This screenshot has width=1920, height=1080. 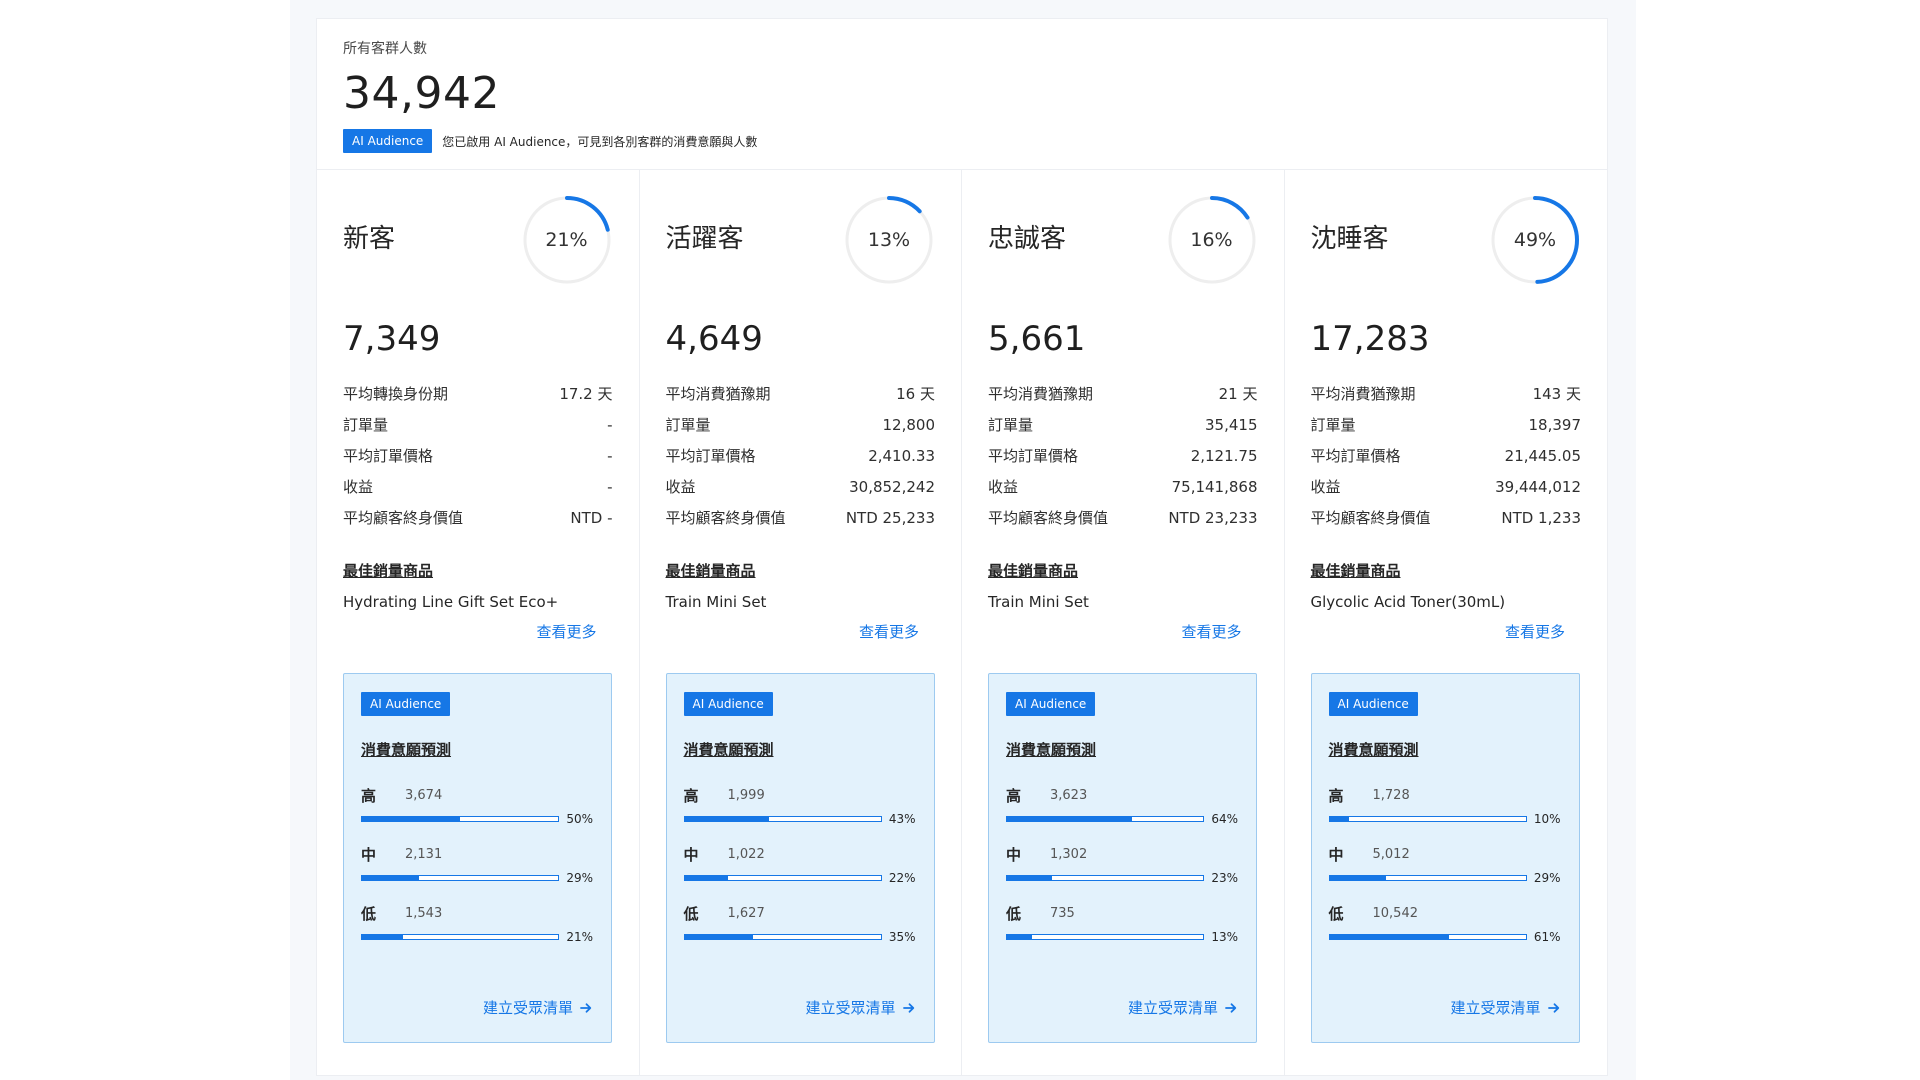 What do you see at coordinates (1224, 878) in the screenshot?
I see `intent-level-percent: 23%` at bounding box center [1224, 878].